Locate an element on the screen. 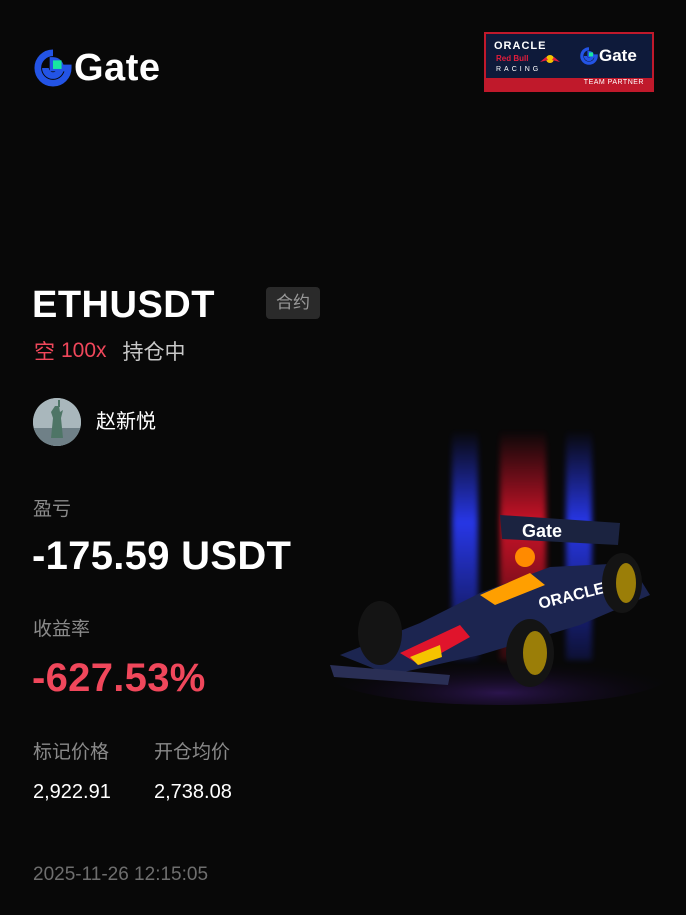  position-status: 持仓中 is located at coordinates (154, 352).